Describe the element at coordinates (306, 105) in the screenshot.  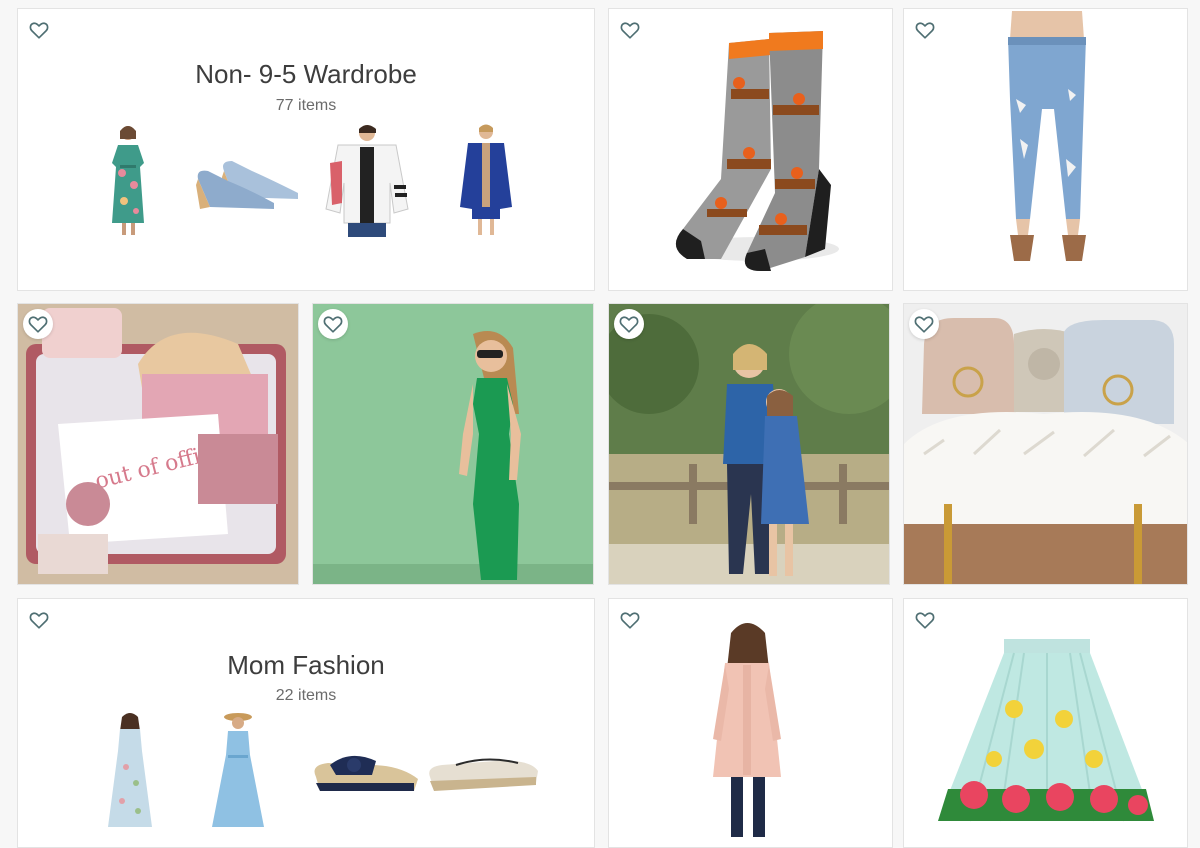
I see `collection-item-count: 77 items` at that location.